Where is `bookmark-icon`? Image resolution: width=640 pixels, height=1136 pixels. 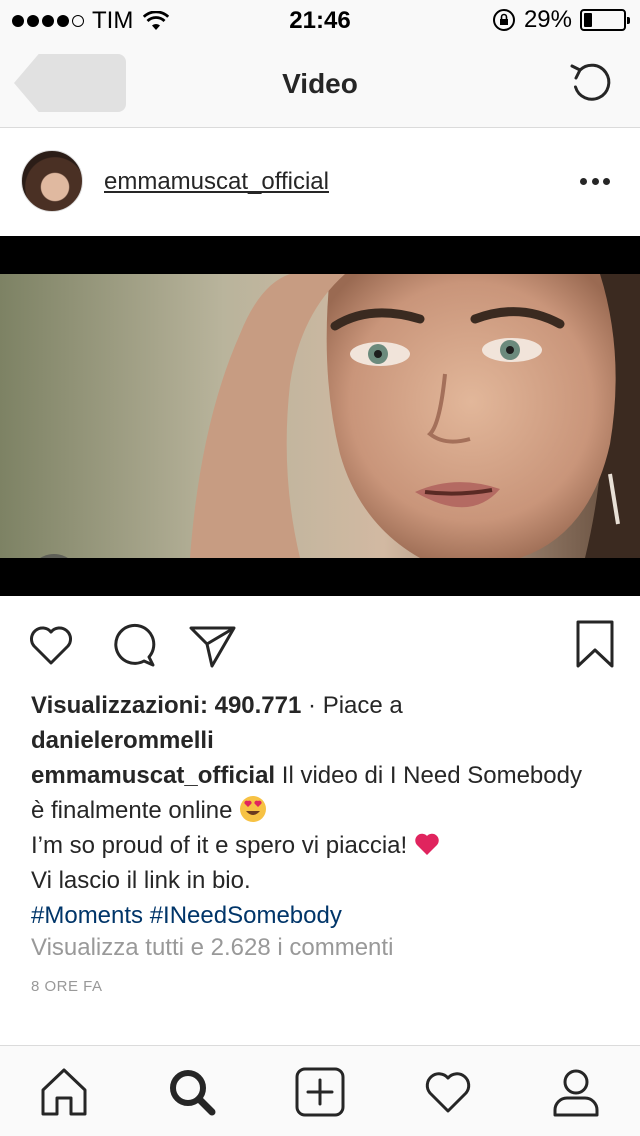 bookmark-icon is located at coordinates (595, 645).